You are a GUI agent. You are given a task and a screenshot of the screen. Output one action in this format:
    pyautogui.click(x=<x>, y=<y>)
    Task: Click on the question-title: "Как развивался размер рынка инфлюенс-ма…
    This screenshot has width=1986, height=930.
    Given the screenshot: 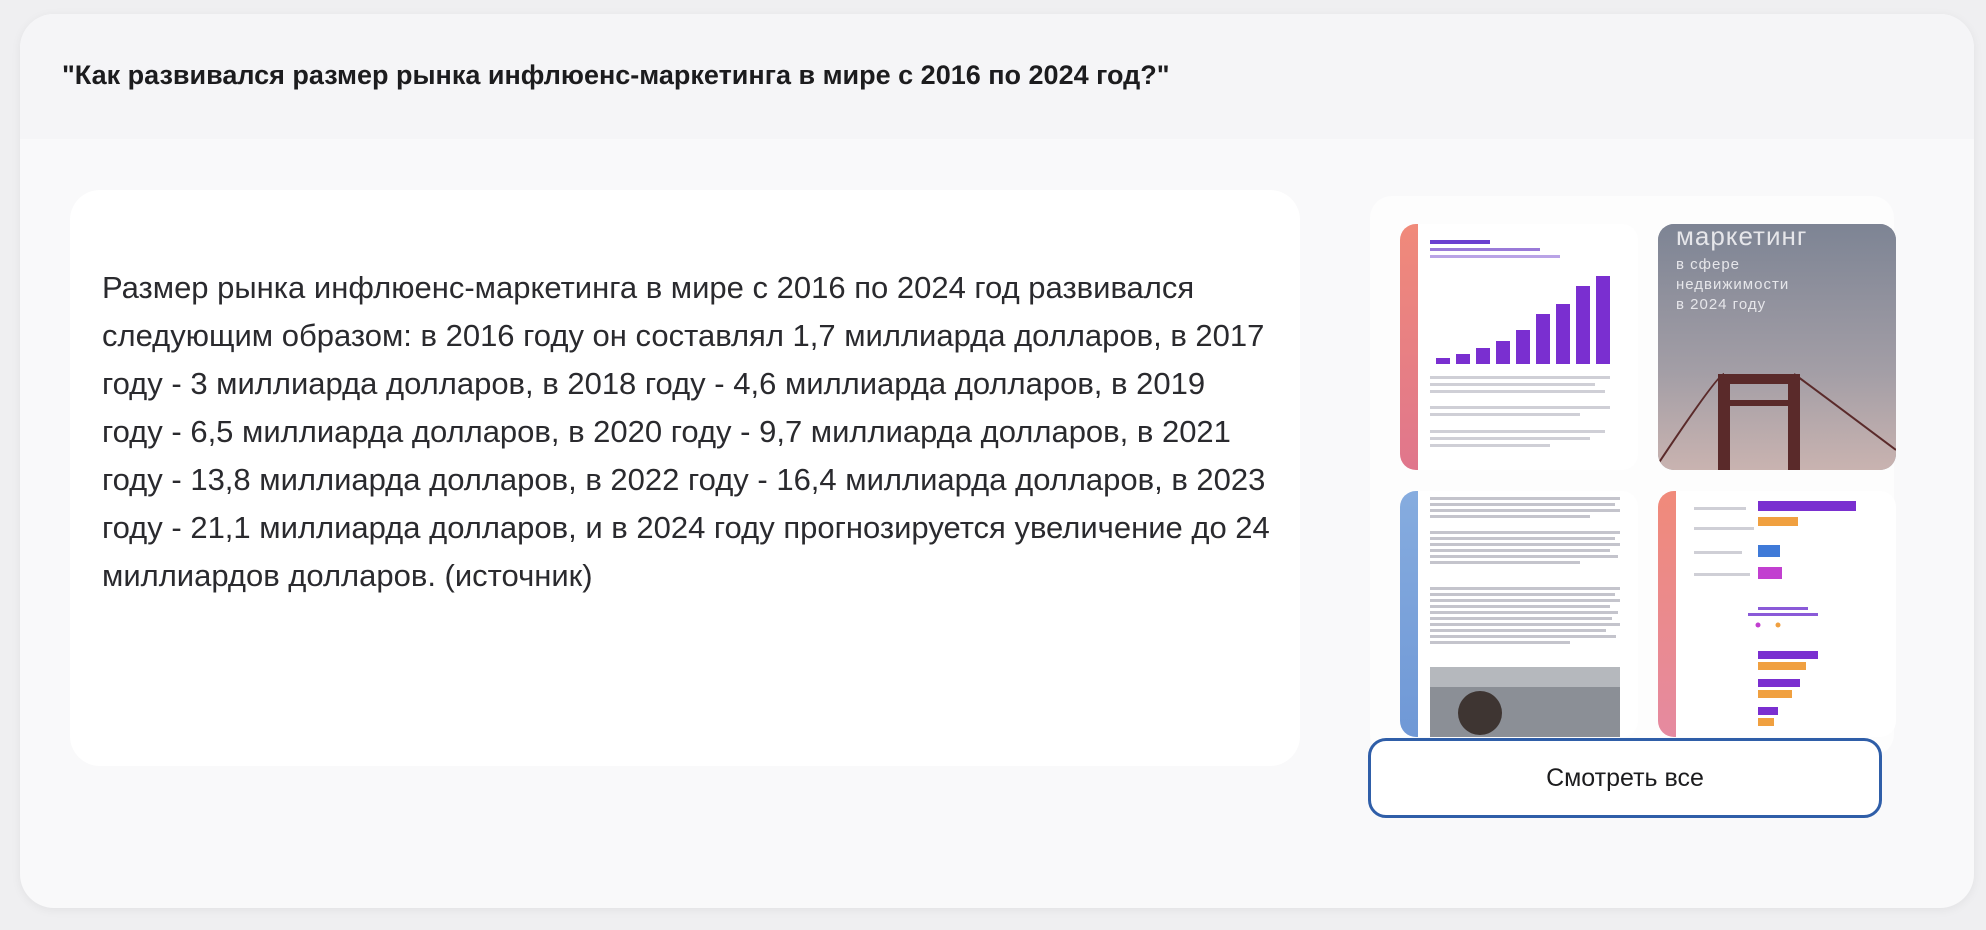 What is the action you would take?
    pyautogui.click(x=616, y=75)
    